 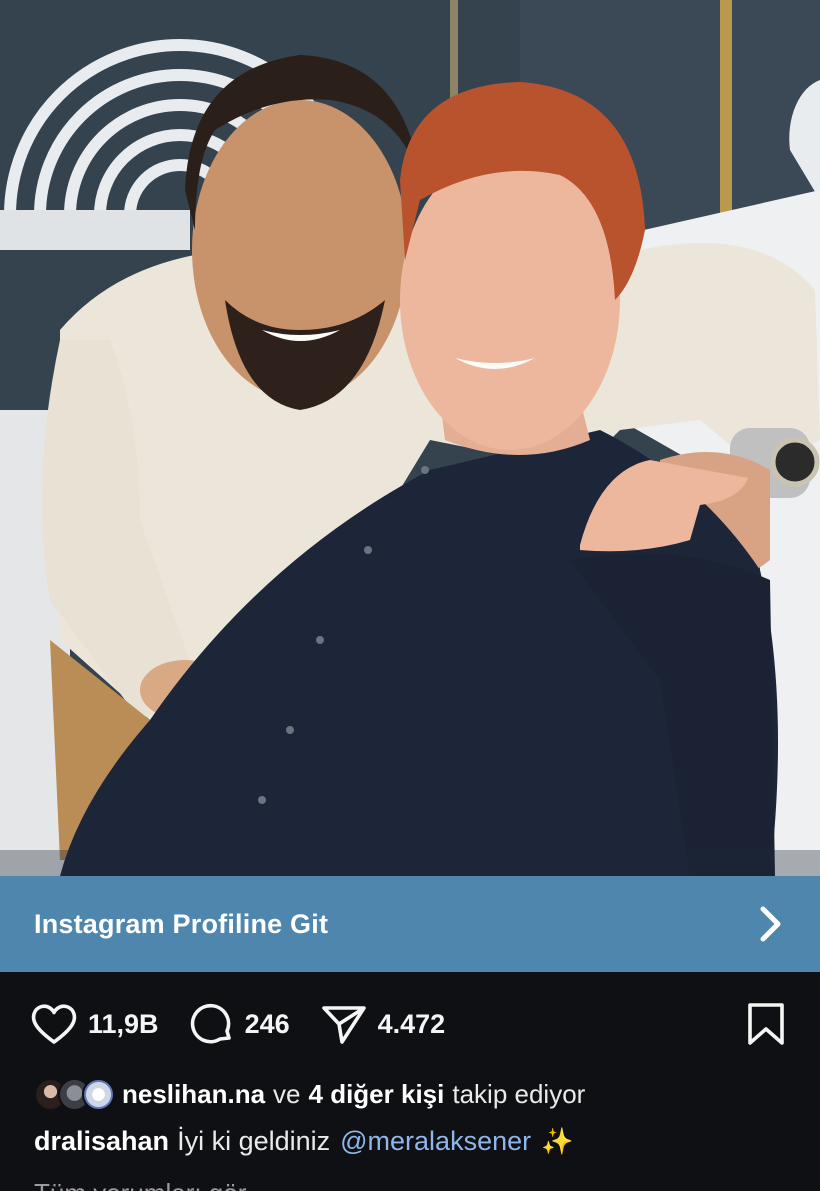 What do you see at coordinates (435, 1141) in the screenshot?
I see `caption-mention: @meralaksener` at bounding box center [435, 1141].